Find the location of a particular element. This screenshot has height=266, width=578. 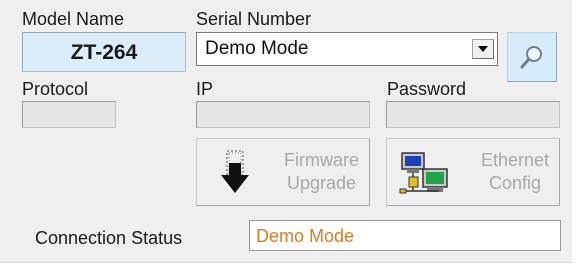

serial-number-value: Demo Mode is located at coordinates (257, 48).